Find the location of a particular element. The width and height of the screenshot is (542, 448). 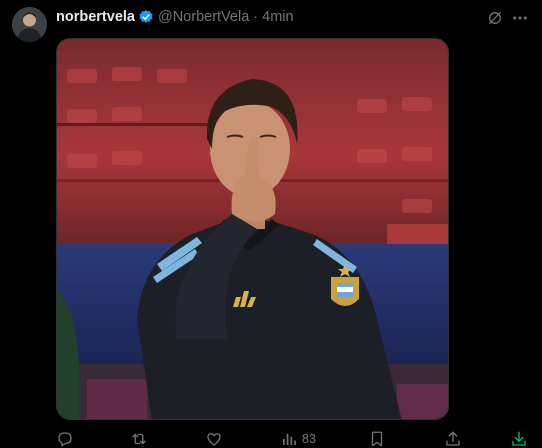

repost-button is located at coordinates (139, 439).